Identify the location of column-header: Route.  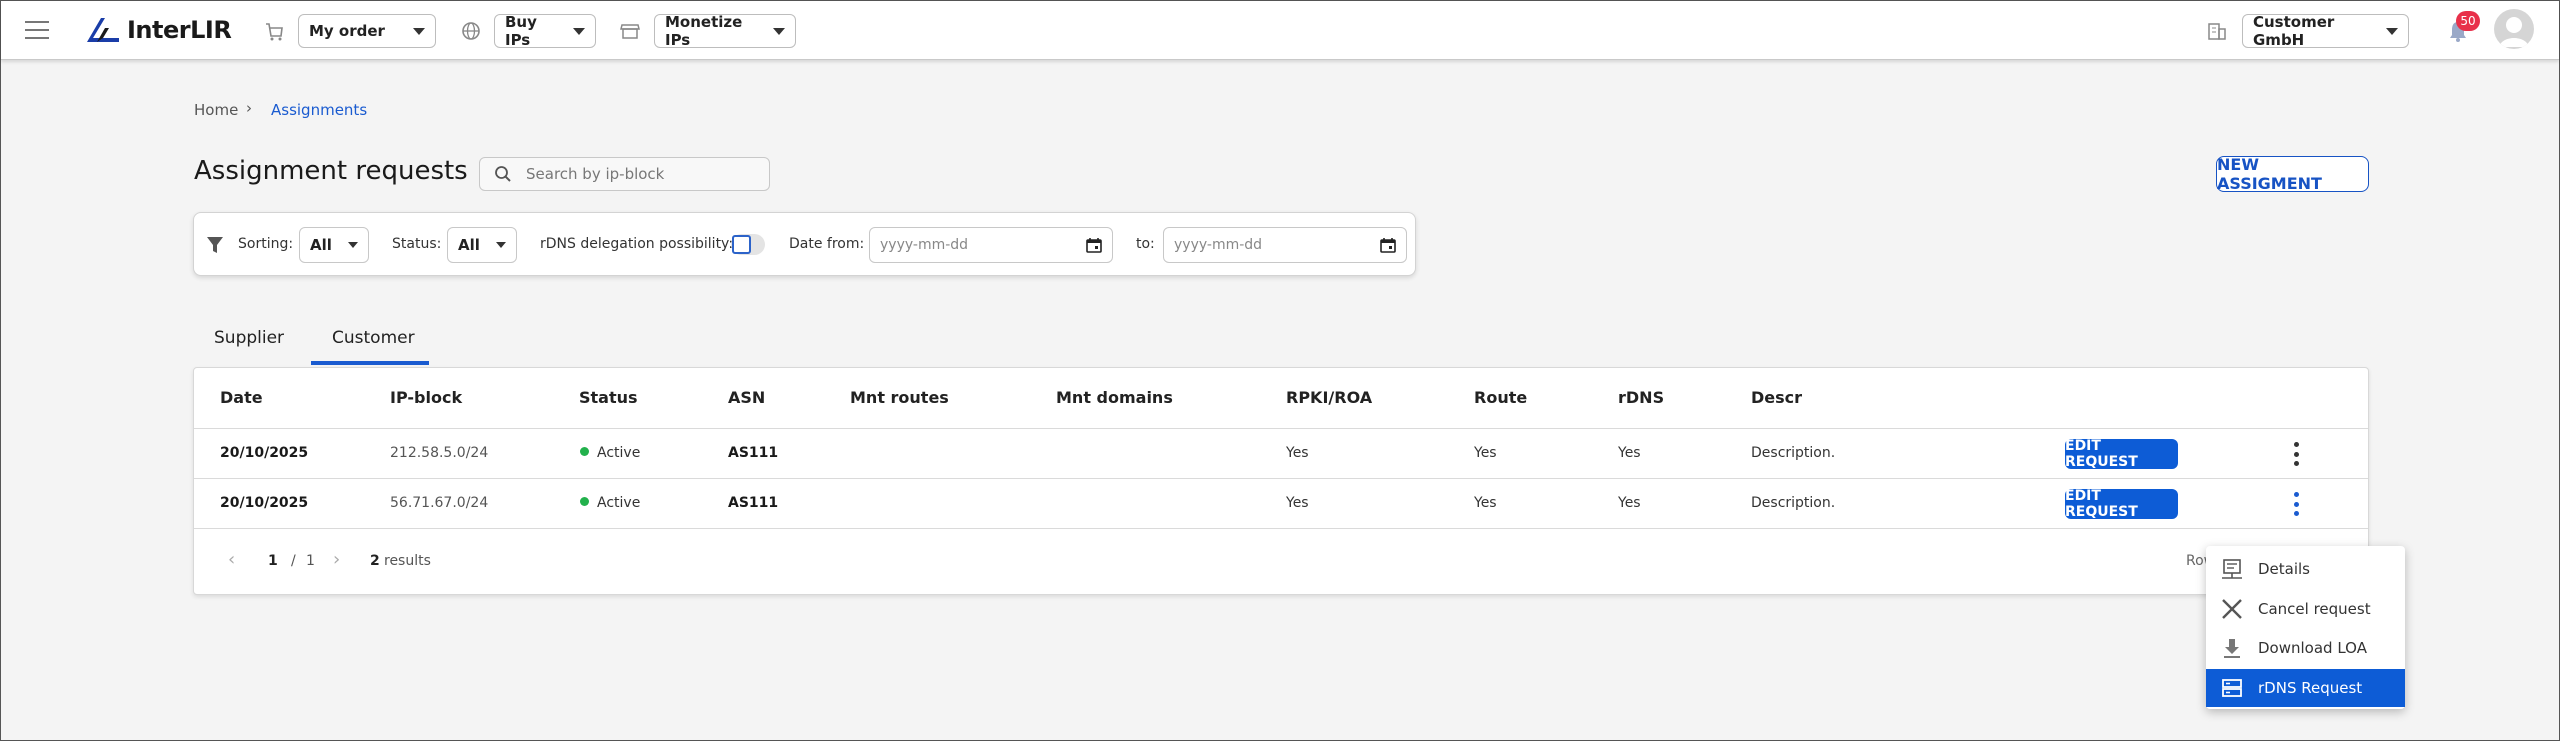
(1501, 397).